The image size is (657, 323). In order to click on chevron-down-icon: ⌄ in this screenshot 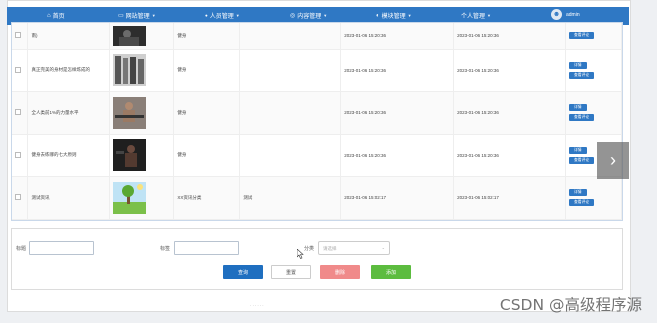, I will do `click(383, 247)`.